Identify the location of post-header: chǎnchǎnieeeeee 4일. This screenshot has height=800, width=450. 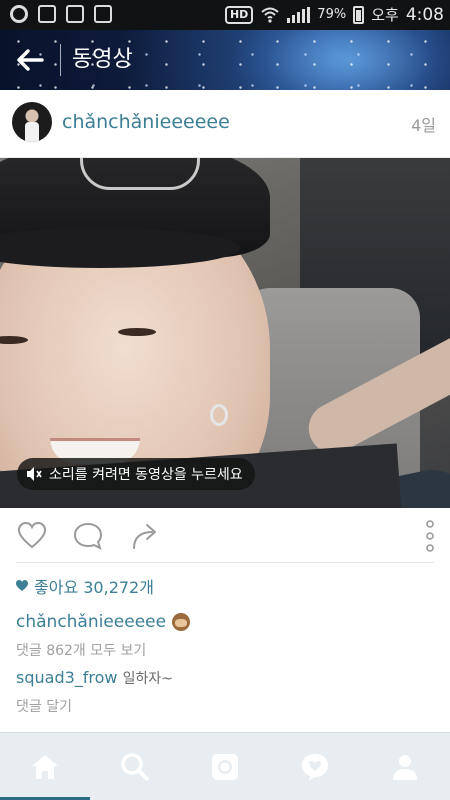
(225, 124).